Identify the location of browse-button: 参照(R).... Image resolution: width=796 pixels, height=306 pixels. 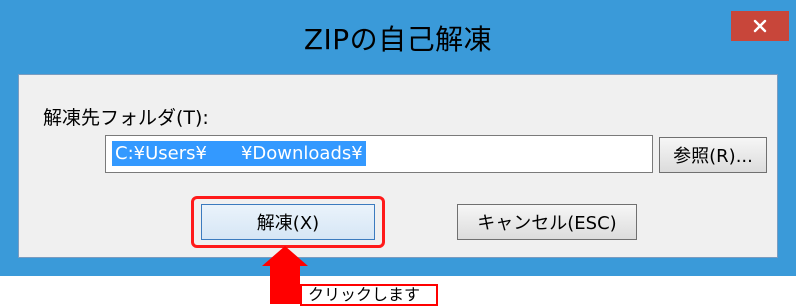
(713, 155).